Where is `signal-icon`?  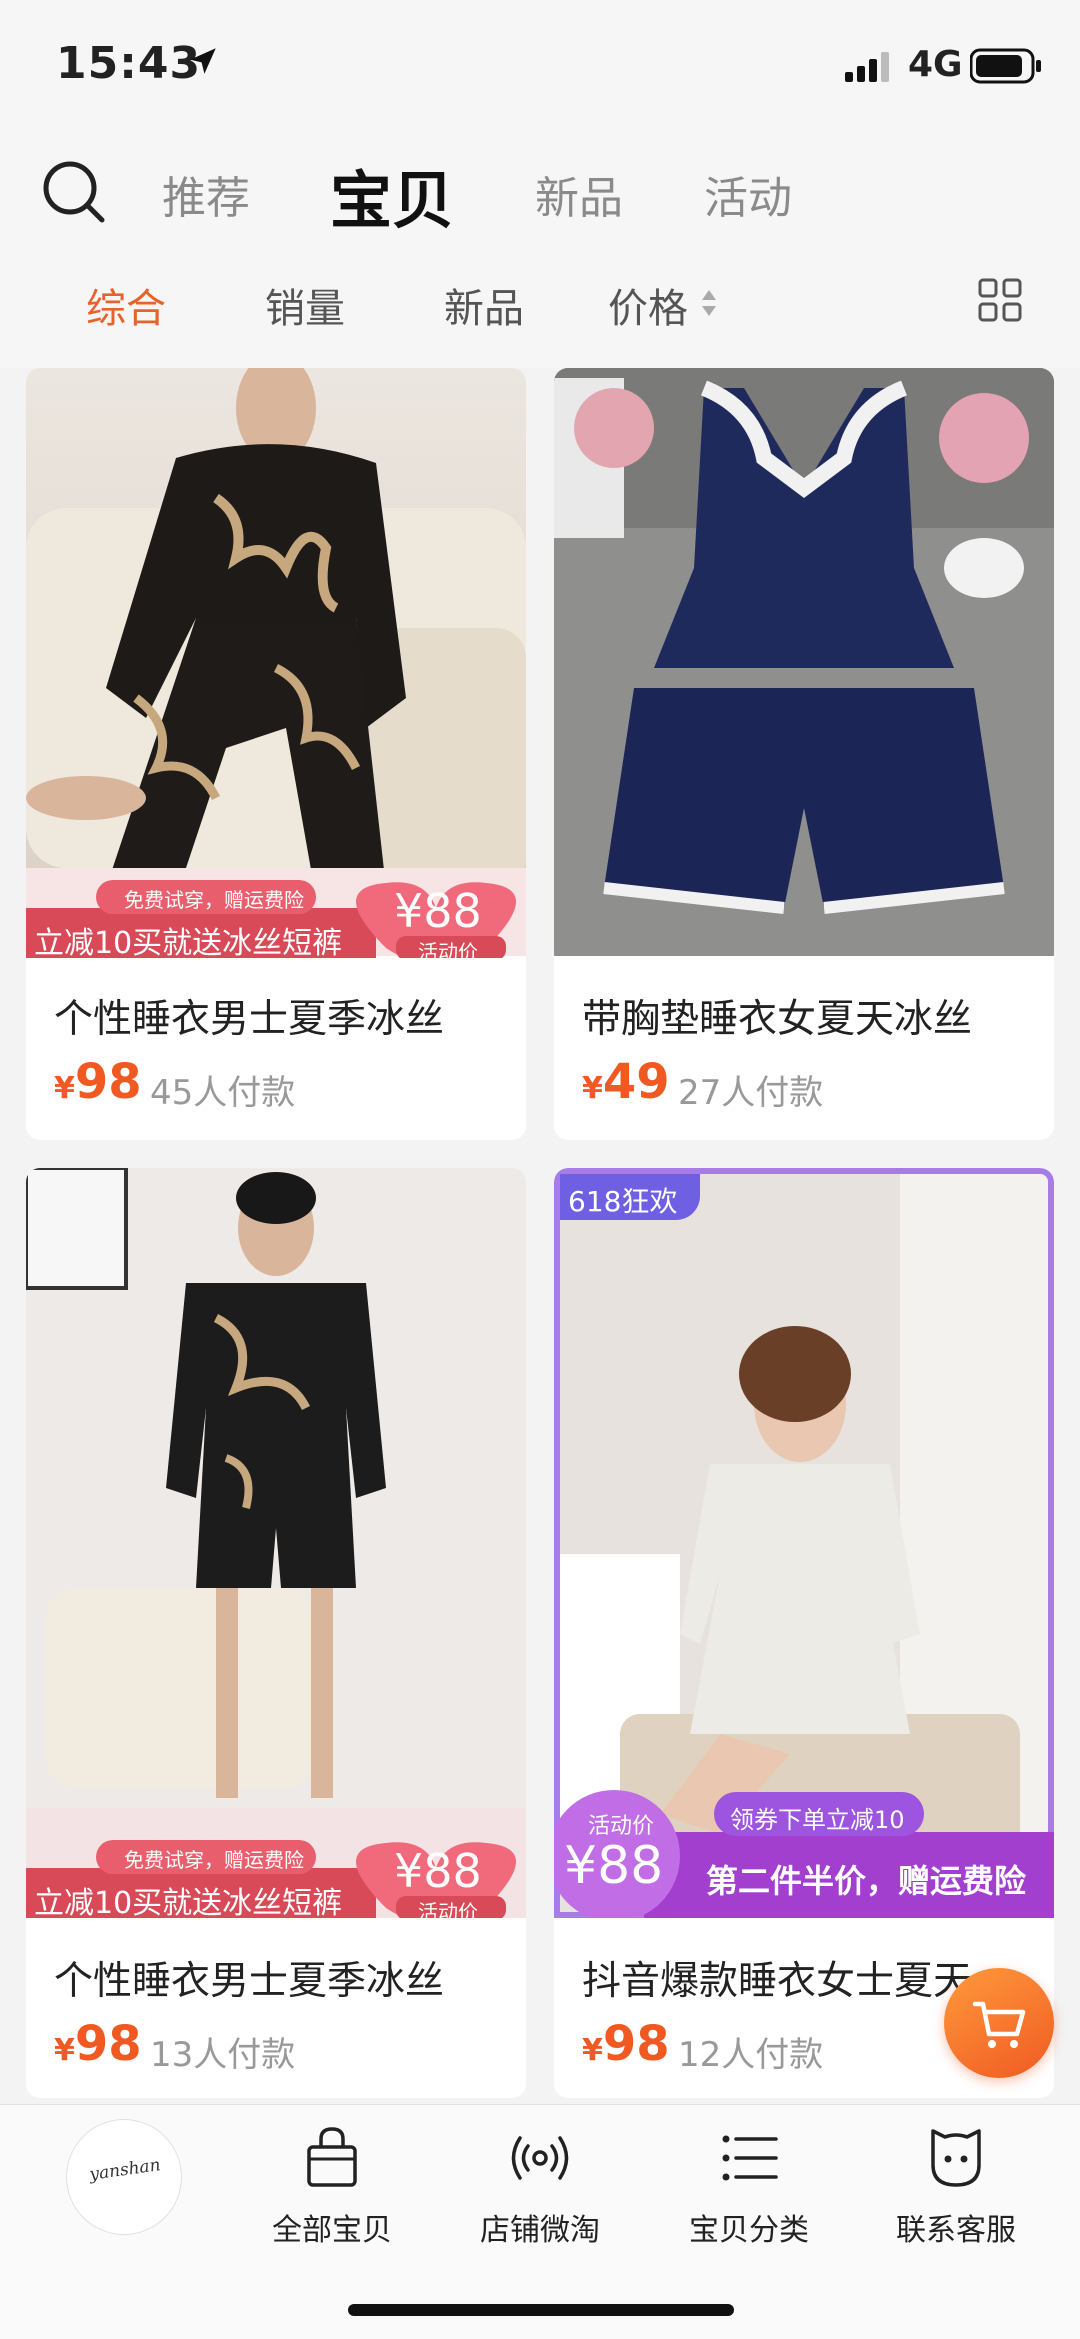
signal-icon is located at coordinates (867, 67).